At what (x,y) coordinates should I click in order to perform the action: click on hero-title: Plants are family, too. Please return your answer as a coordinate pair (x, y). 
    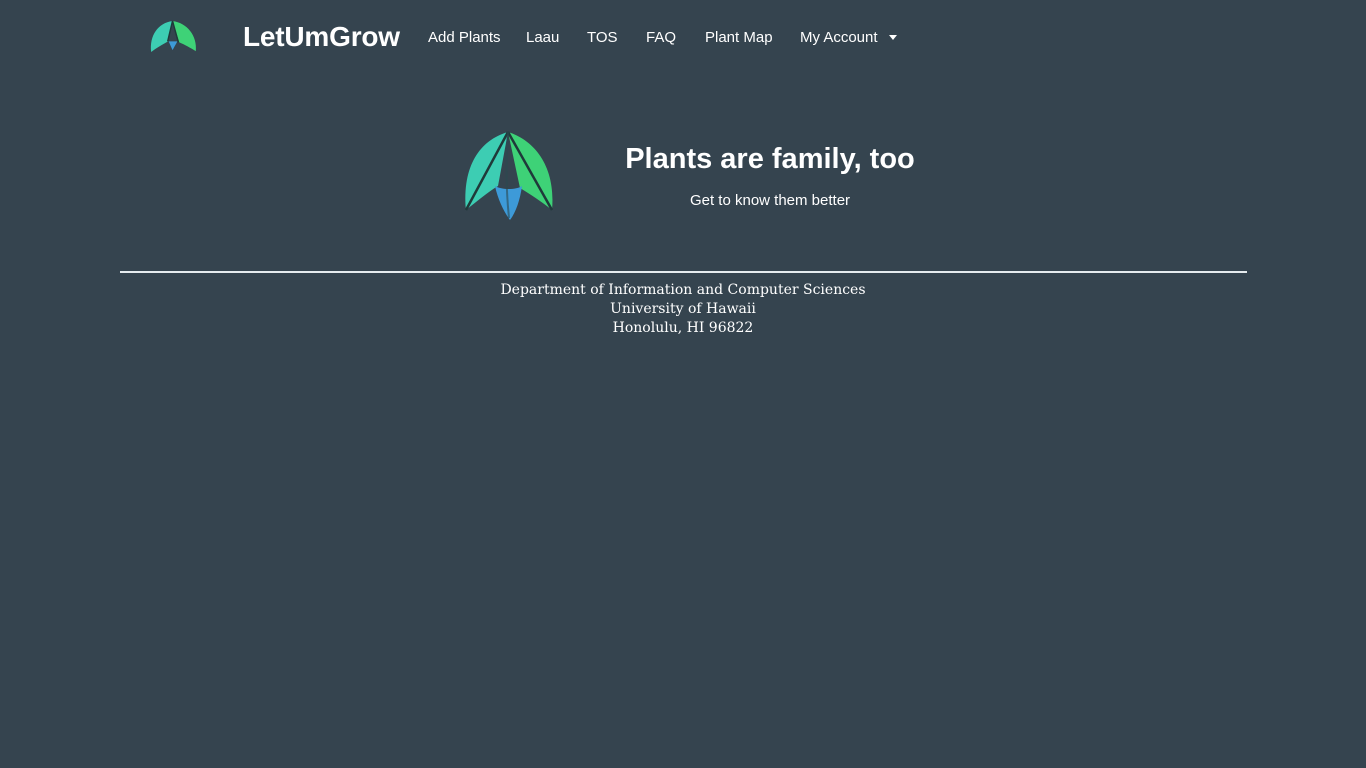
    Looking at the image, I should click on (770, 159).